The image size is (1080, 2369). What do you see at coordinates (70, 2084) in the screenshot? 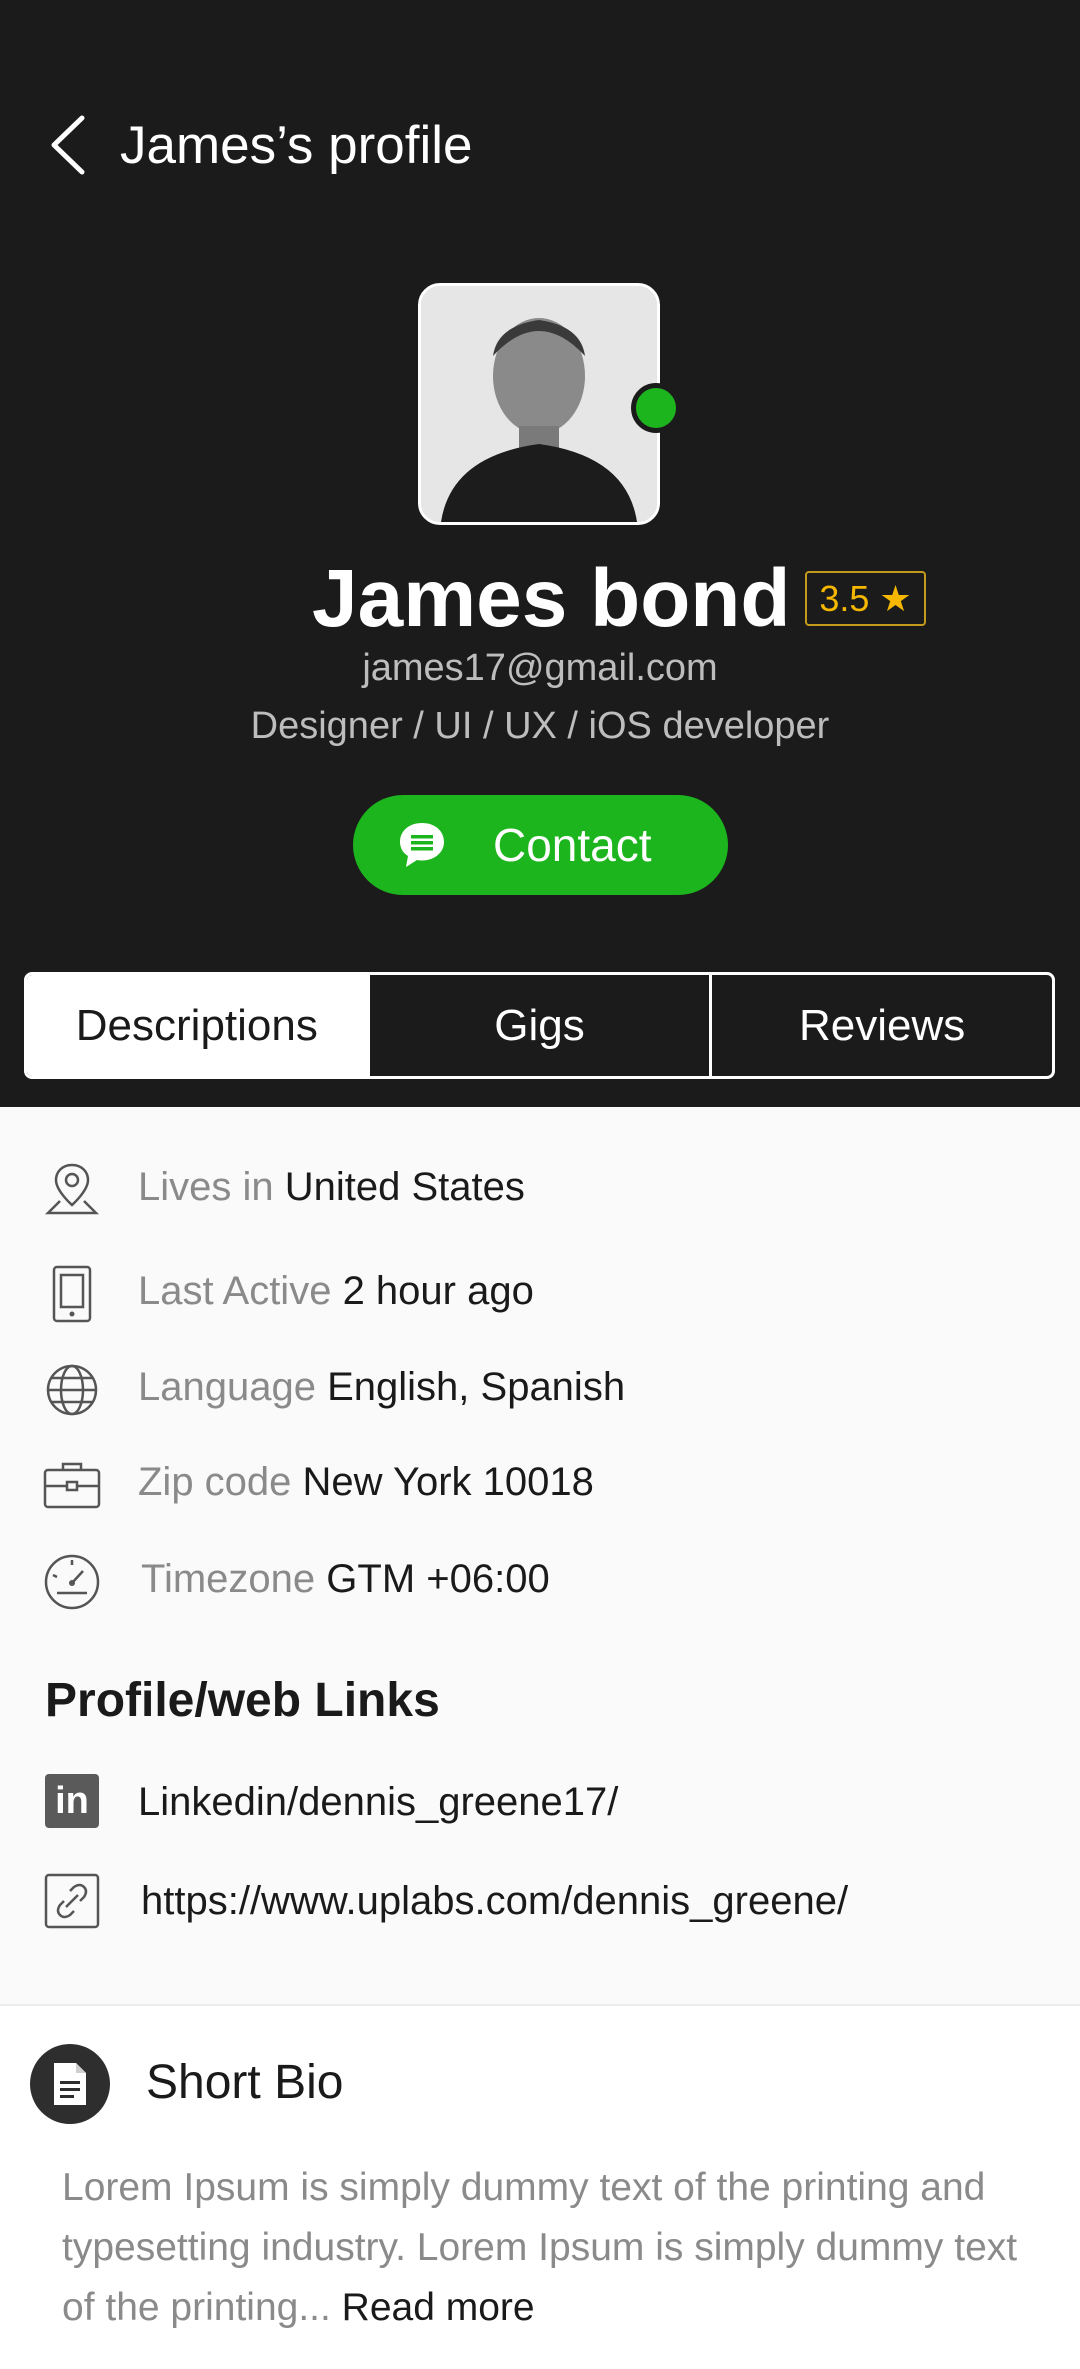
I see `document-icon` at bounding box center [70, 2084].